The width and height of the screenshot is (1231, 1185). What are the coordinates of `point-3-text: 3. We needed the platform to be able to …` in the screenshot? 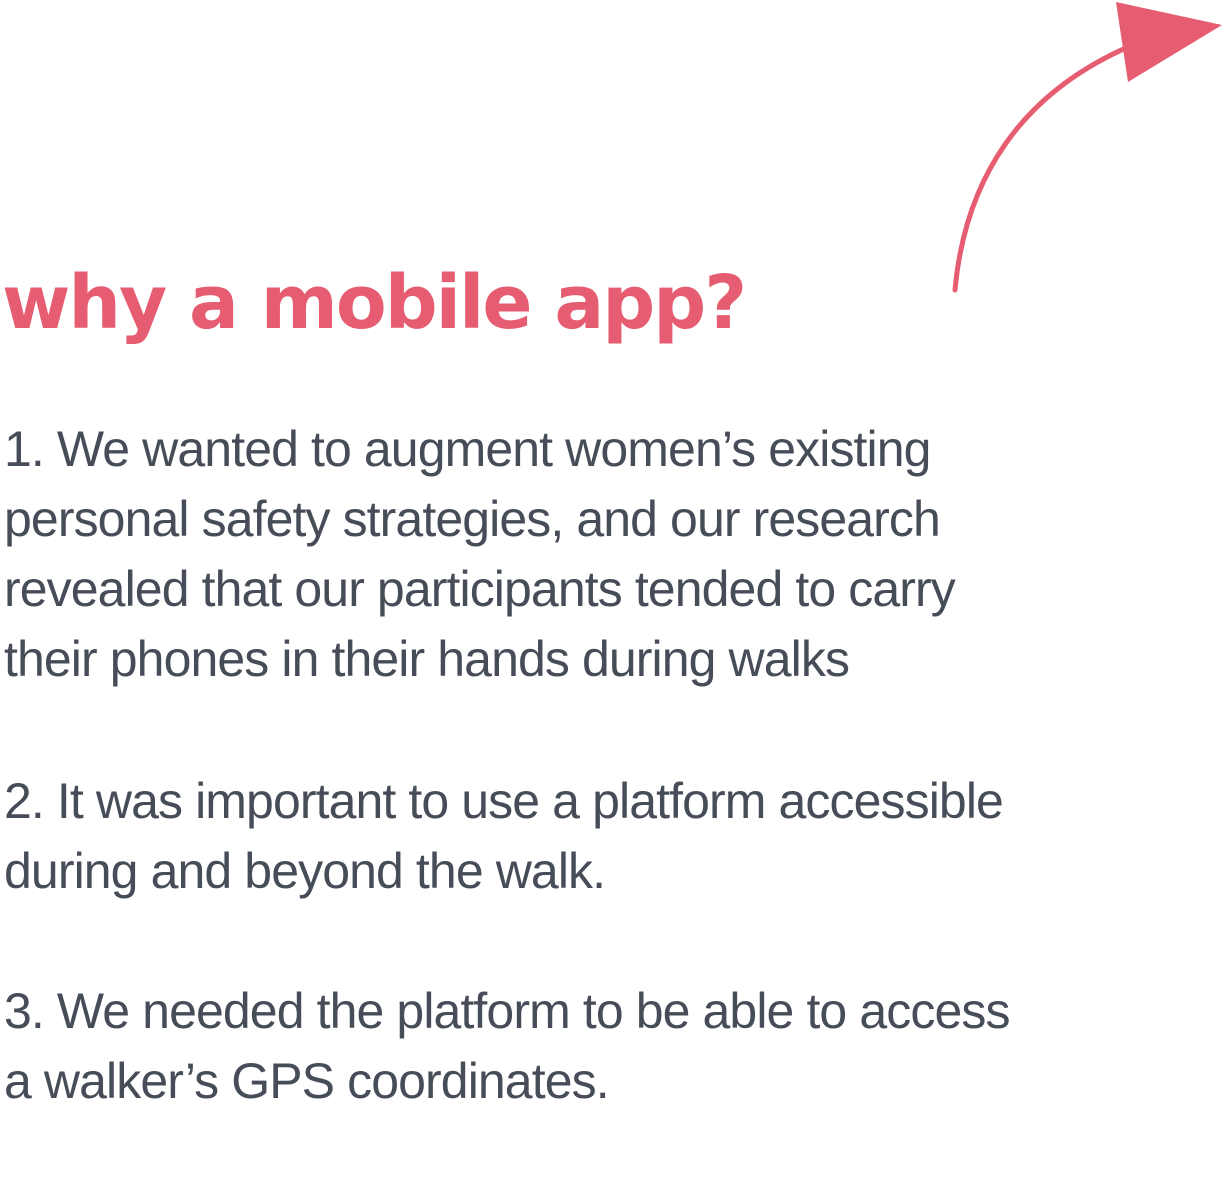 It's located at (507, 1046).